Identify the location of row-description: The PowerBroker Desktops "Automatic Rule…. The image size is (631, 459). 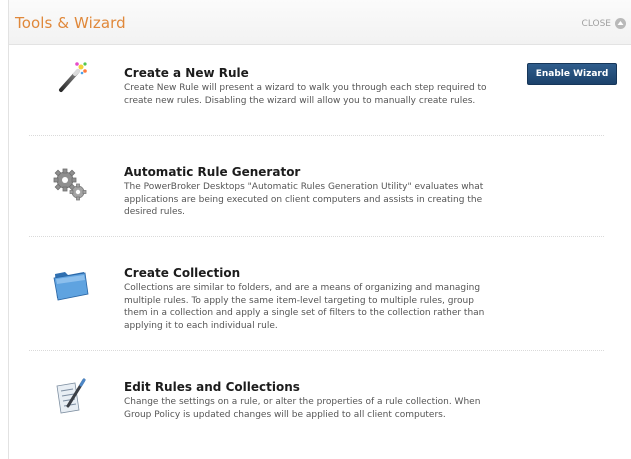
(304, 199).